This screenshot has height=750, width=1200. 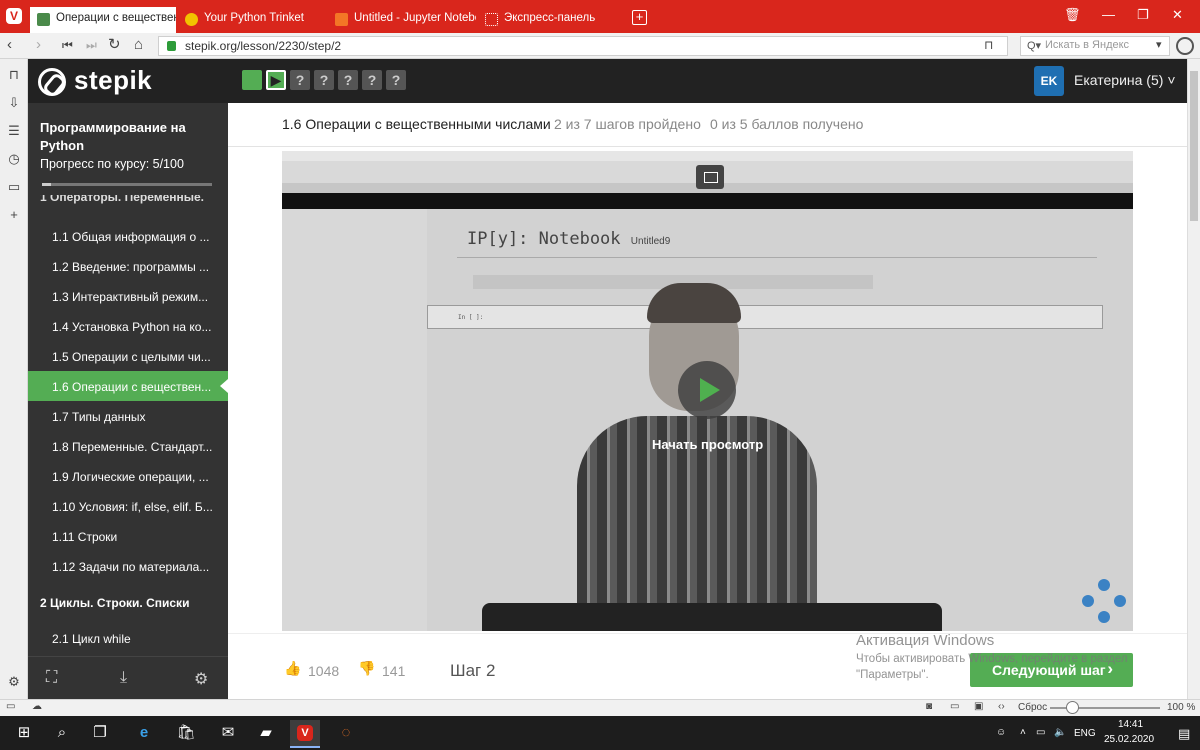 What do you see at coordinates (10, 706) in the screenshot?
I see `panel-toggle-icon: ▭` at bounding box center [10, 706].